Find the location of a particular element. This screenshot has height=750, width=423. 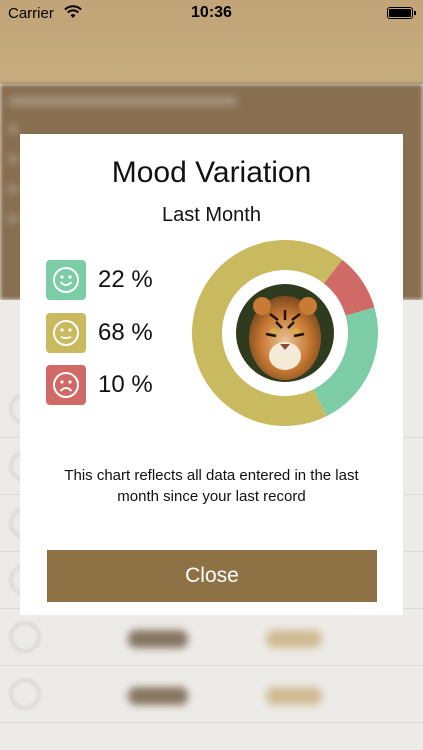

close-button: Close is located at coordinates (212, 576).